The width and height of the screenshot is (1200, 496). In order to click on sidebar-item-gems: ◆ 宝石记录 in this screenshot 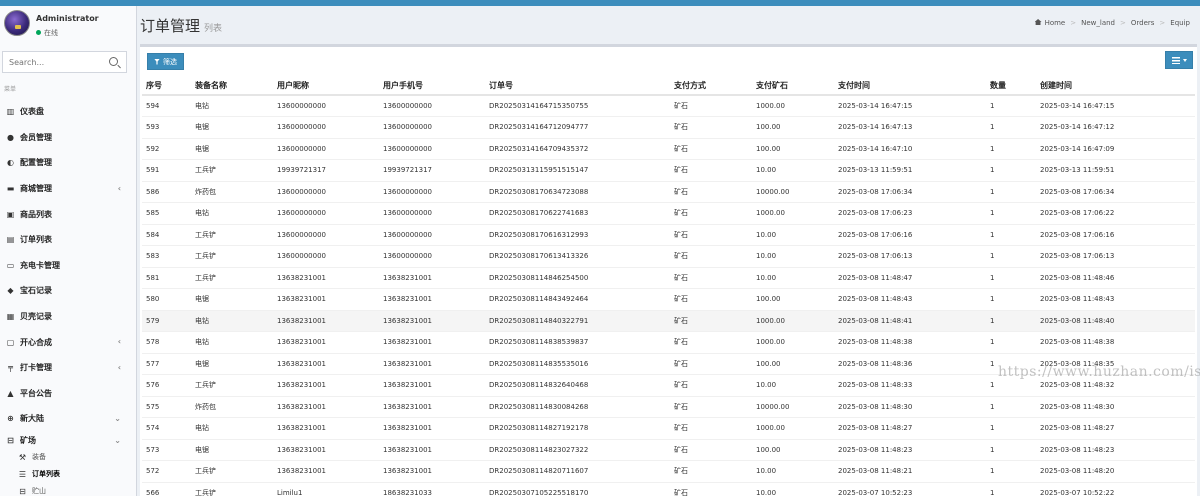, I will do `click(68, 291)`.